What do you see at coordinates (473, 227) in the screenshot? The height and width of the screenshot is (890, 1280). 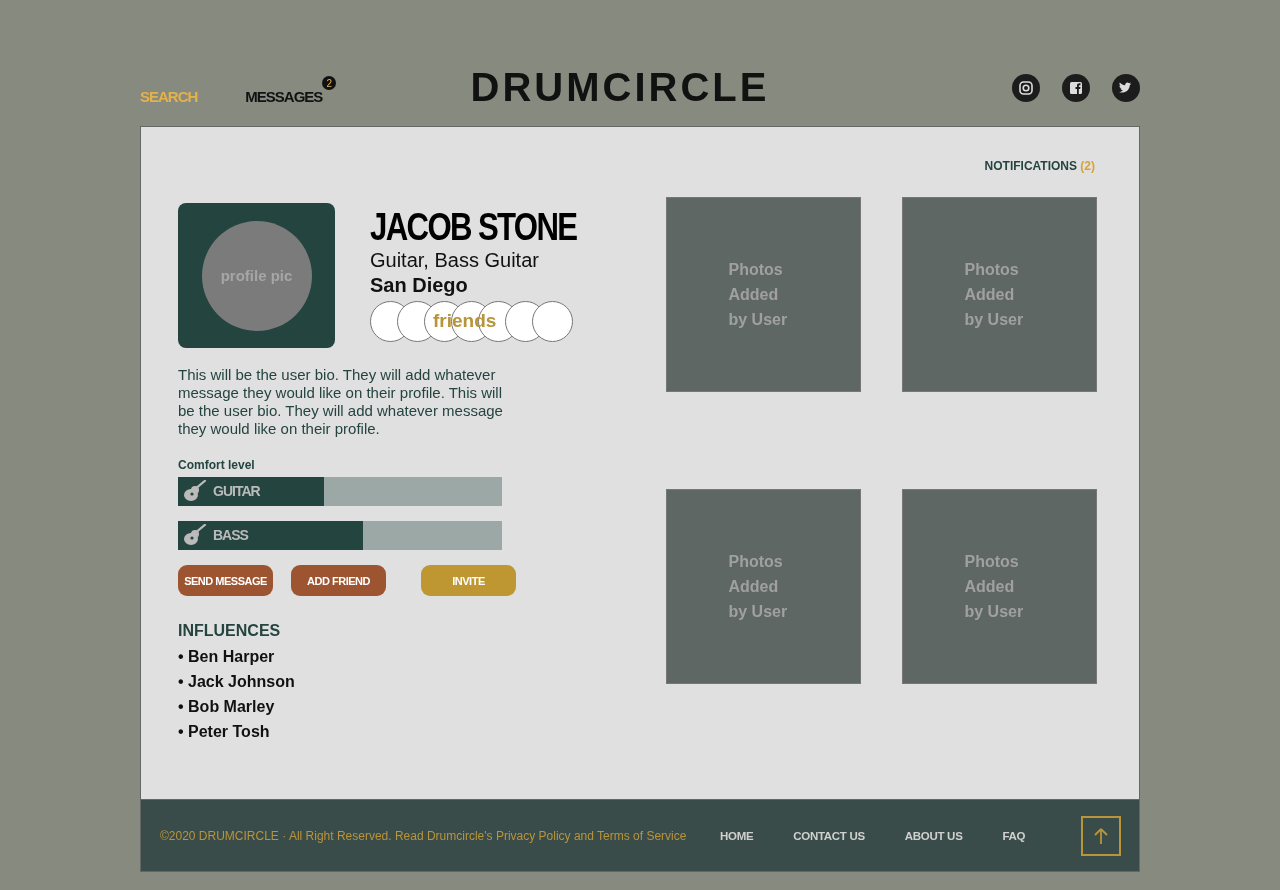 I see `user-name: JACOB STONE` at bounding box center [473, 227].